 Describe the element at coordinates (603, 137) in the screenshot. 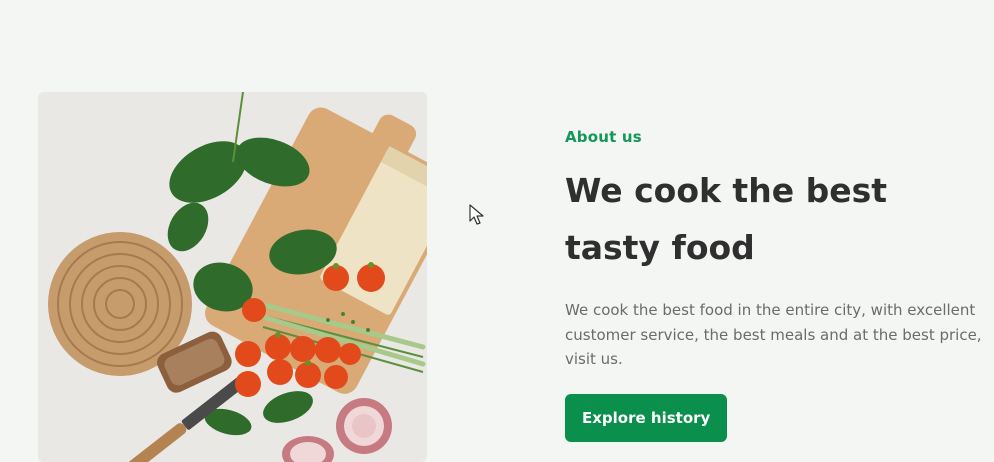

I see `section-subtitle: About us` at that location.